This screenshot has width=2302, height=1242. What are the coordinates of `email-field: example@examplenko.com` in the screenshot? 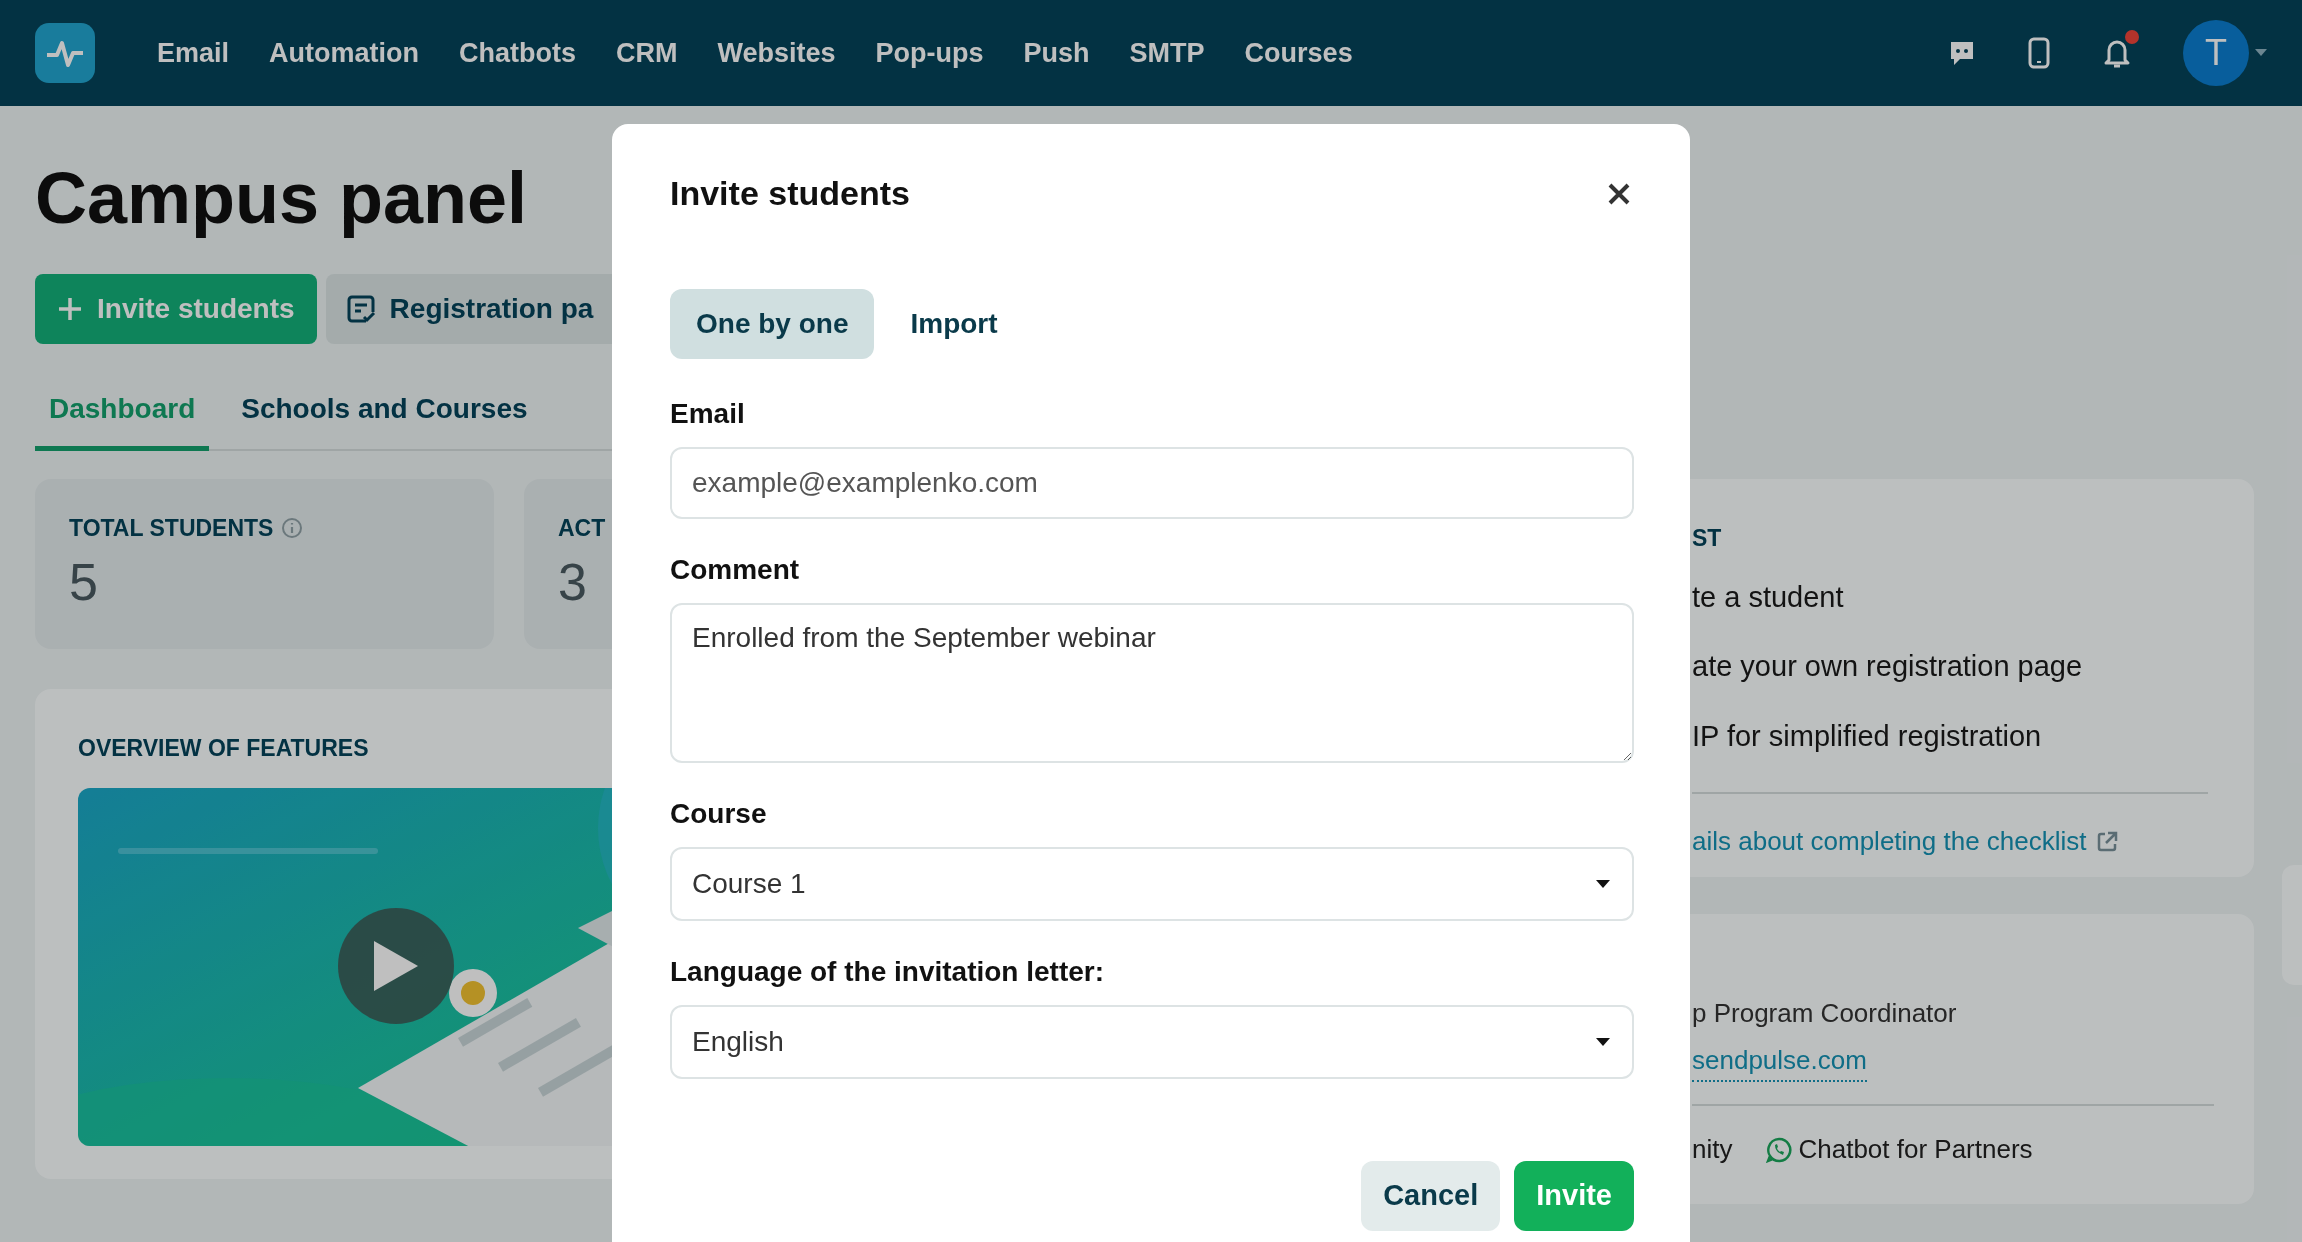 It's located at (1152, 483).